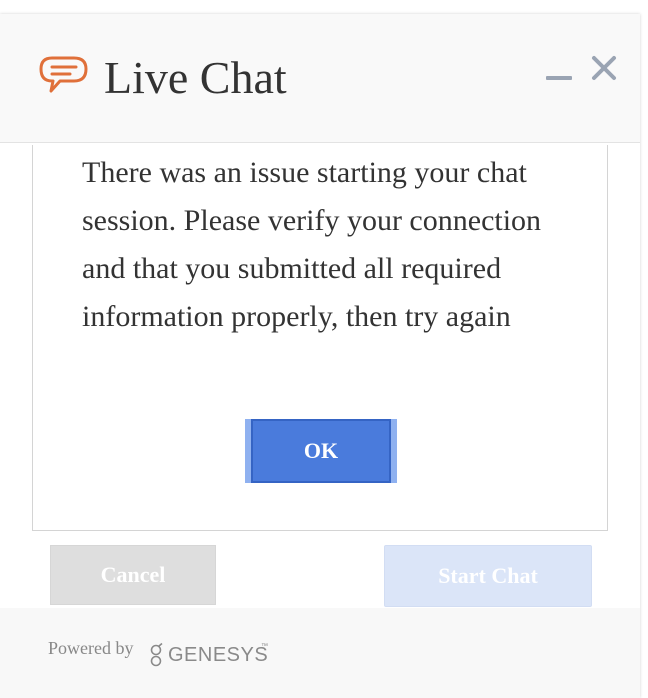 The image size is (648, 698). Describe the element at coordinates (156, 655) in the screenshot. I see `genesys-mark-icon` at that location.